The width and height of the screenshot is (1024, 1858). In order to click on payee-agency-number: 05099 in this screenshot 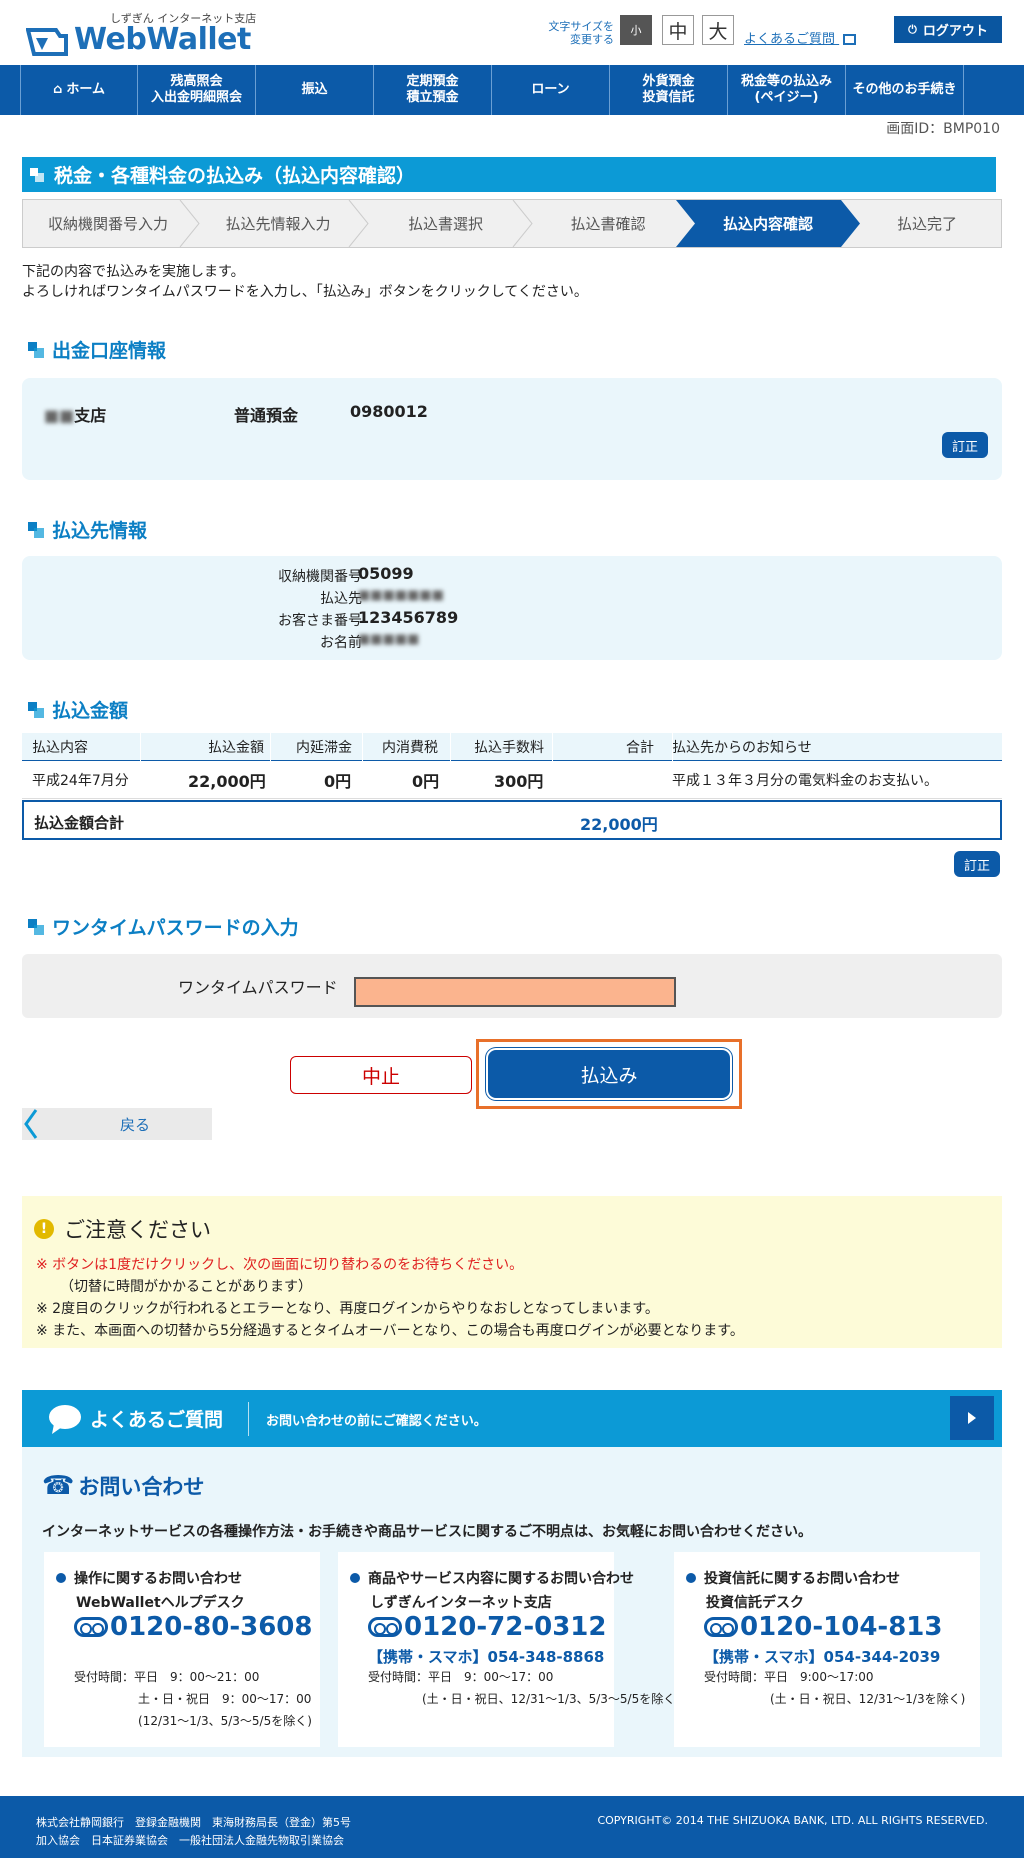, I will do `click(386, 573)`.